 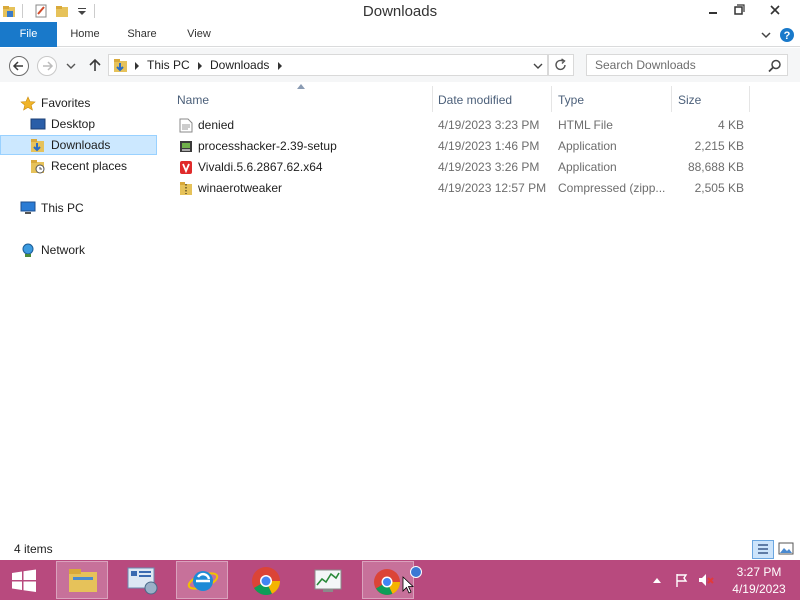 What do you see at coordinates (715, 167) in the screenshot?
I see `file-size: 88,688 KB` at bounding box center [715, 167].